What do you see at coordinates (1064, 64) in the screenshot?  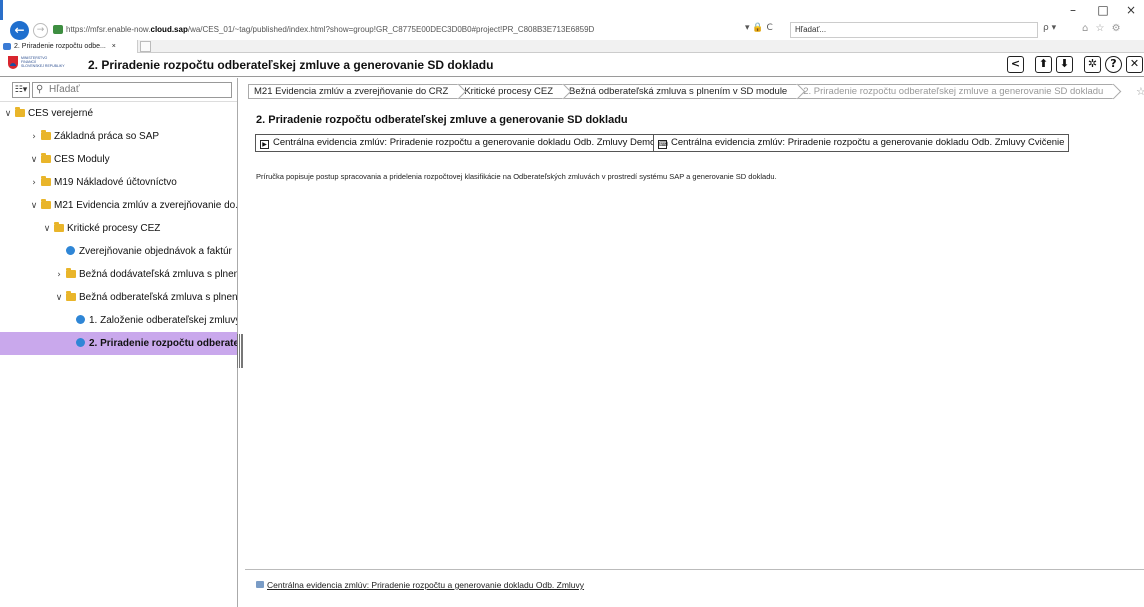 I see `next-button: ⬇` at bounding box center [1064, 64].